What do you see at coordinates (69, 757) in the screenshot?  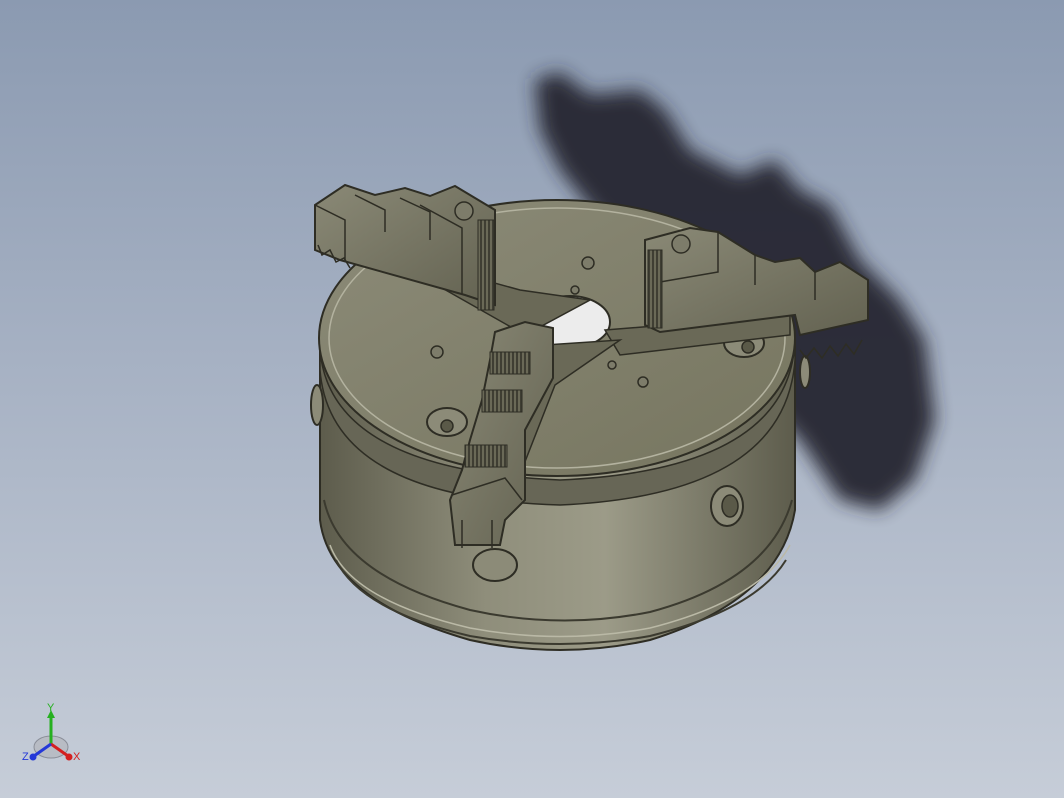 I see `x-axis-knob` at bounding box center [69, 757].